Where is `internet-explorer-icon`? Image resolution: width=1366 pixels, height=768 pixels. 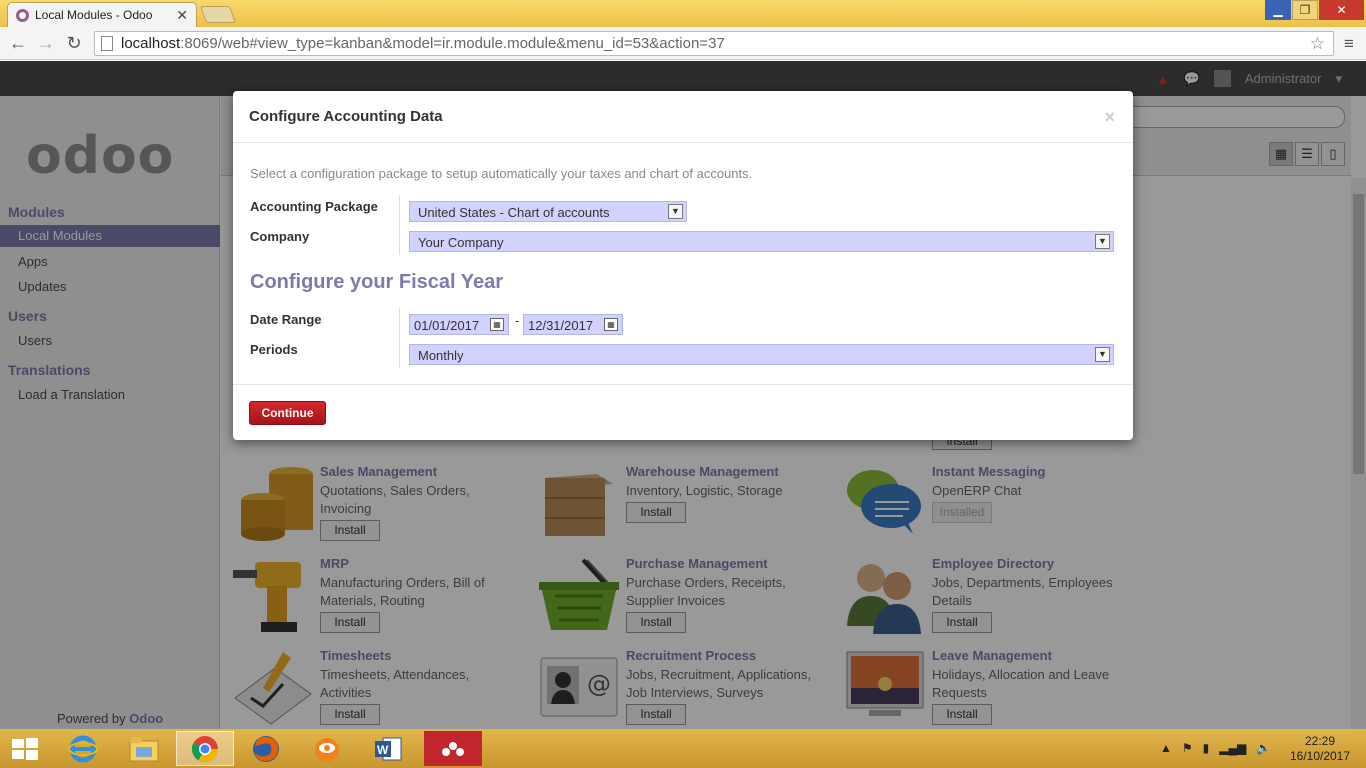 internet-explorer-icon is located at coordinates (83, 748).